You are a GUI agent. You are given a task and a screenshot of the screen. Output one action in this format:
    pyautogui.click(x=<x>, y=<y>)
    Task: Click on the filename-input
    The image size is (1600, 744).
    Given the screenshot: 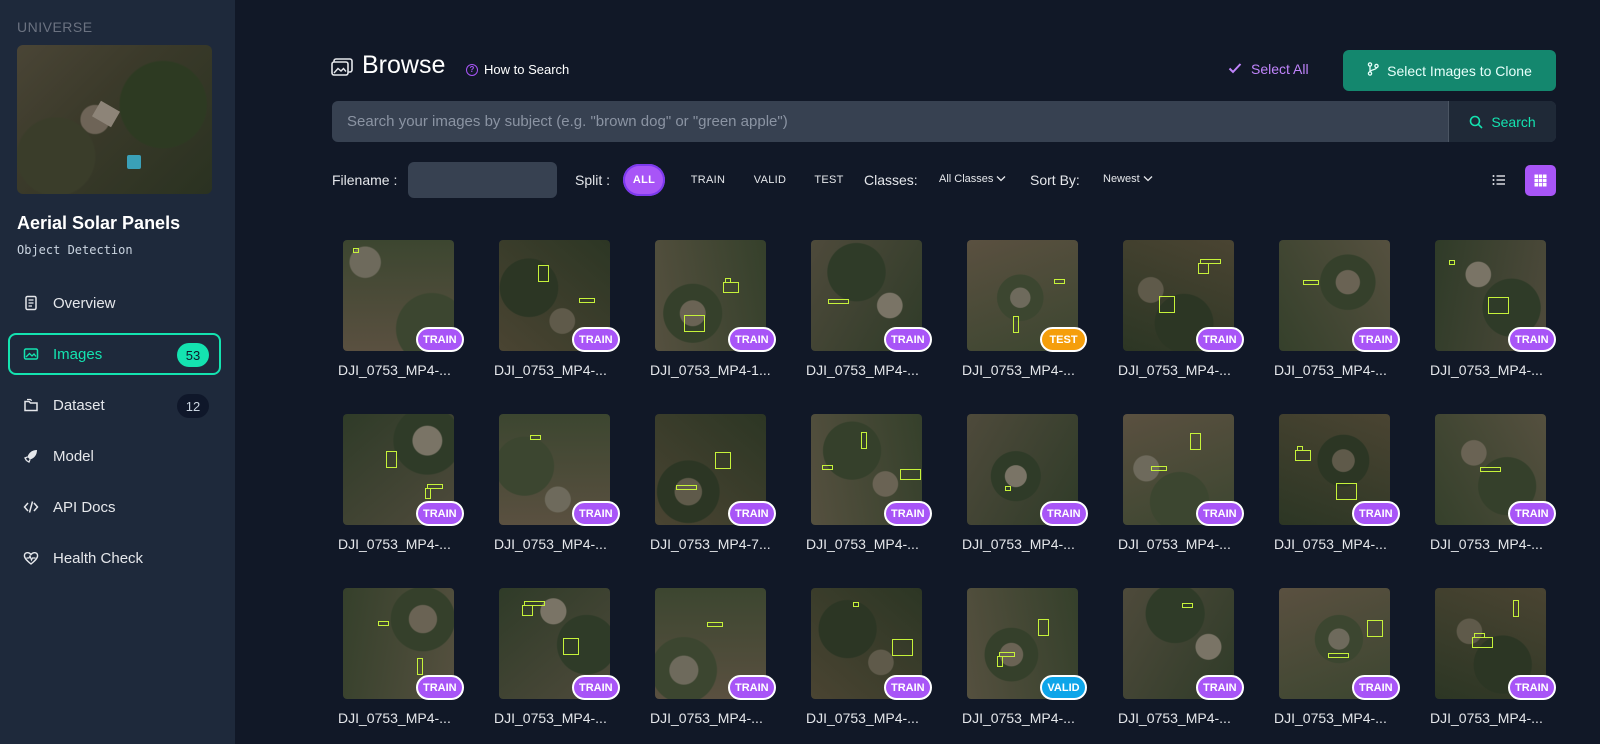 What is the action you would take?
    pyautogui.click(x=482, y=180)
    